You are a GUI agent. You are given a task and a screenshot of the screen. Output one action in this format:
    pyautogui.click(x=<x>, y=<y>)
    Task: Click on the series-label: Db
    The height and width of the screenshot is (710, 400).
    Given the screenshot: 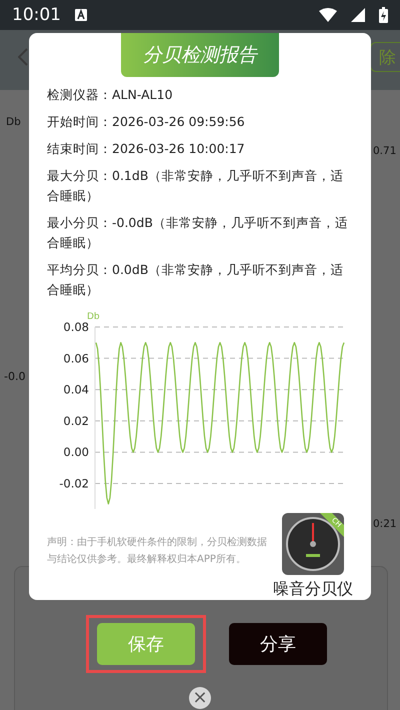 What is the action you would take?
    pyautogui.click(x=93, y=317)
    